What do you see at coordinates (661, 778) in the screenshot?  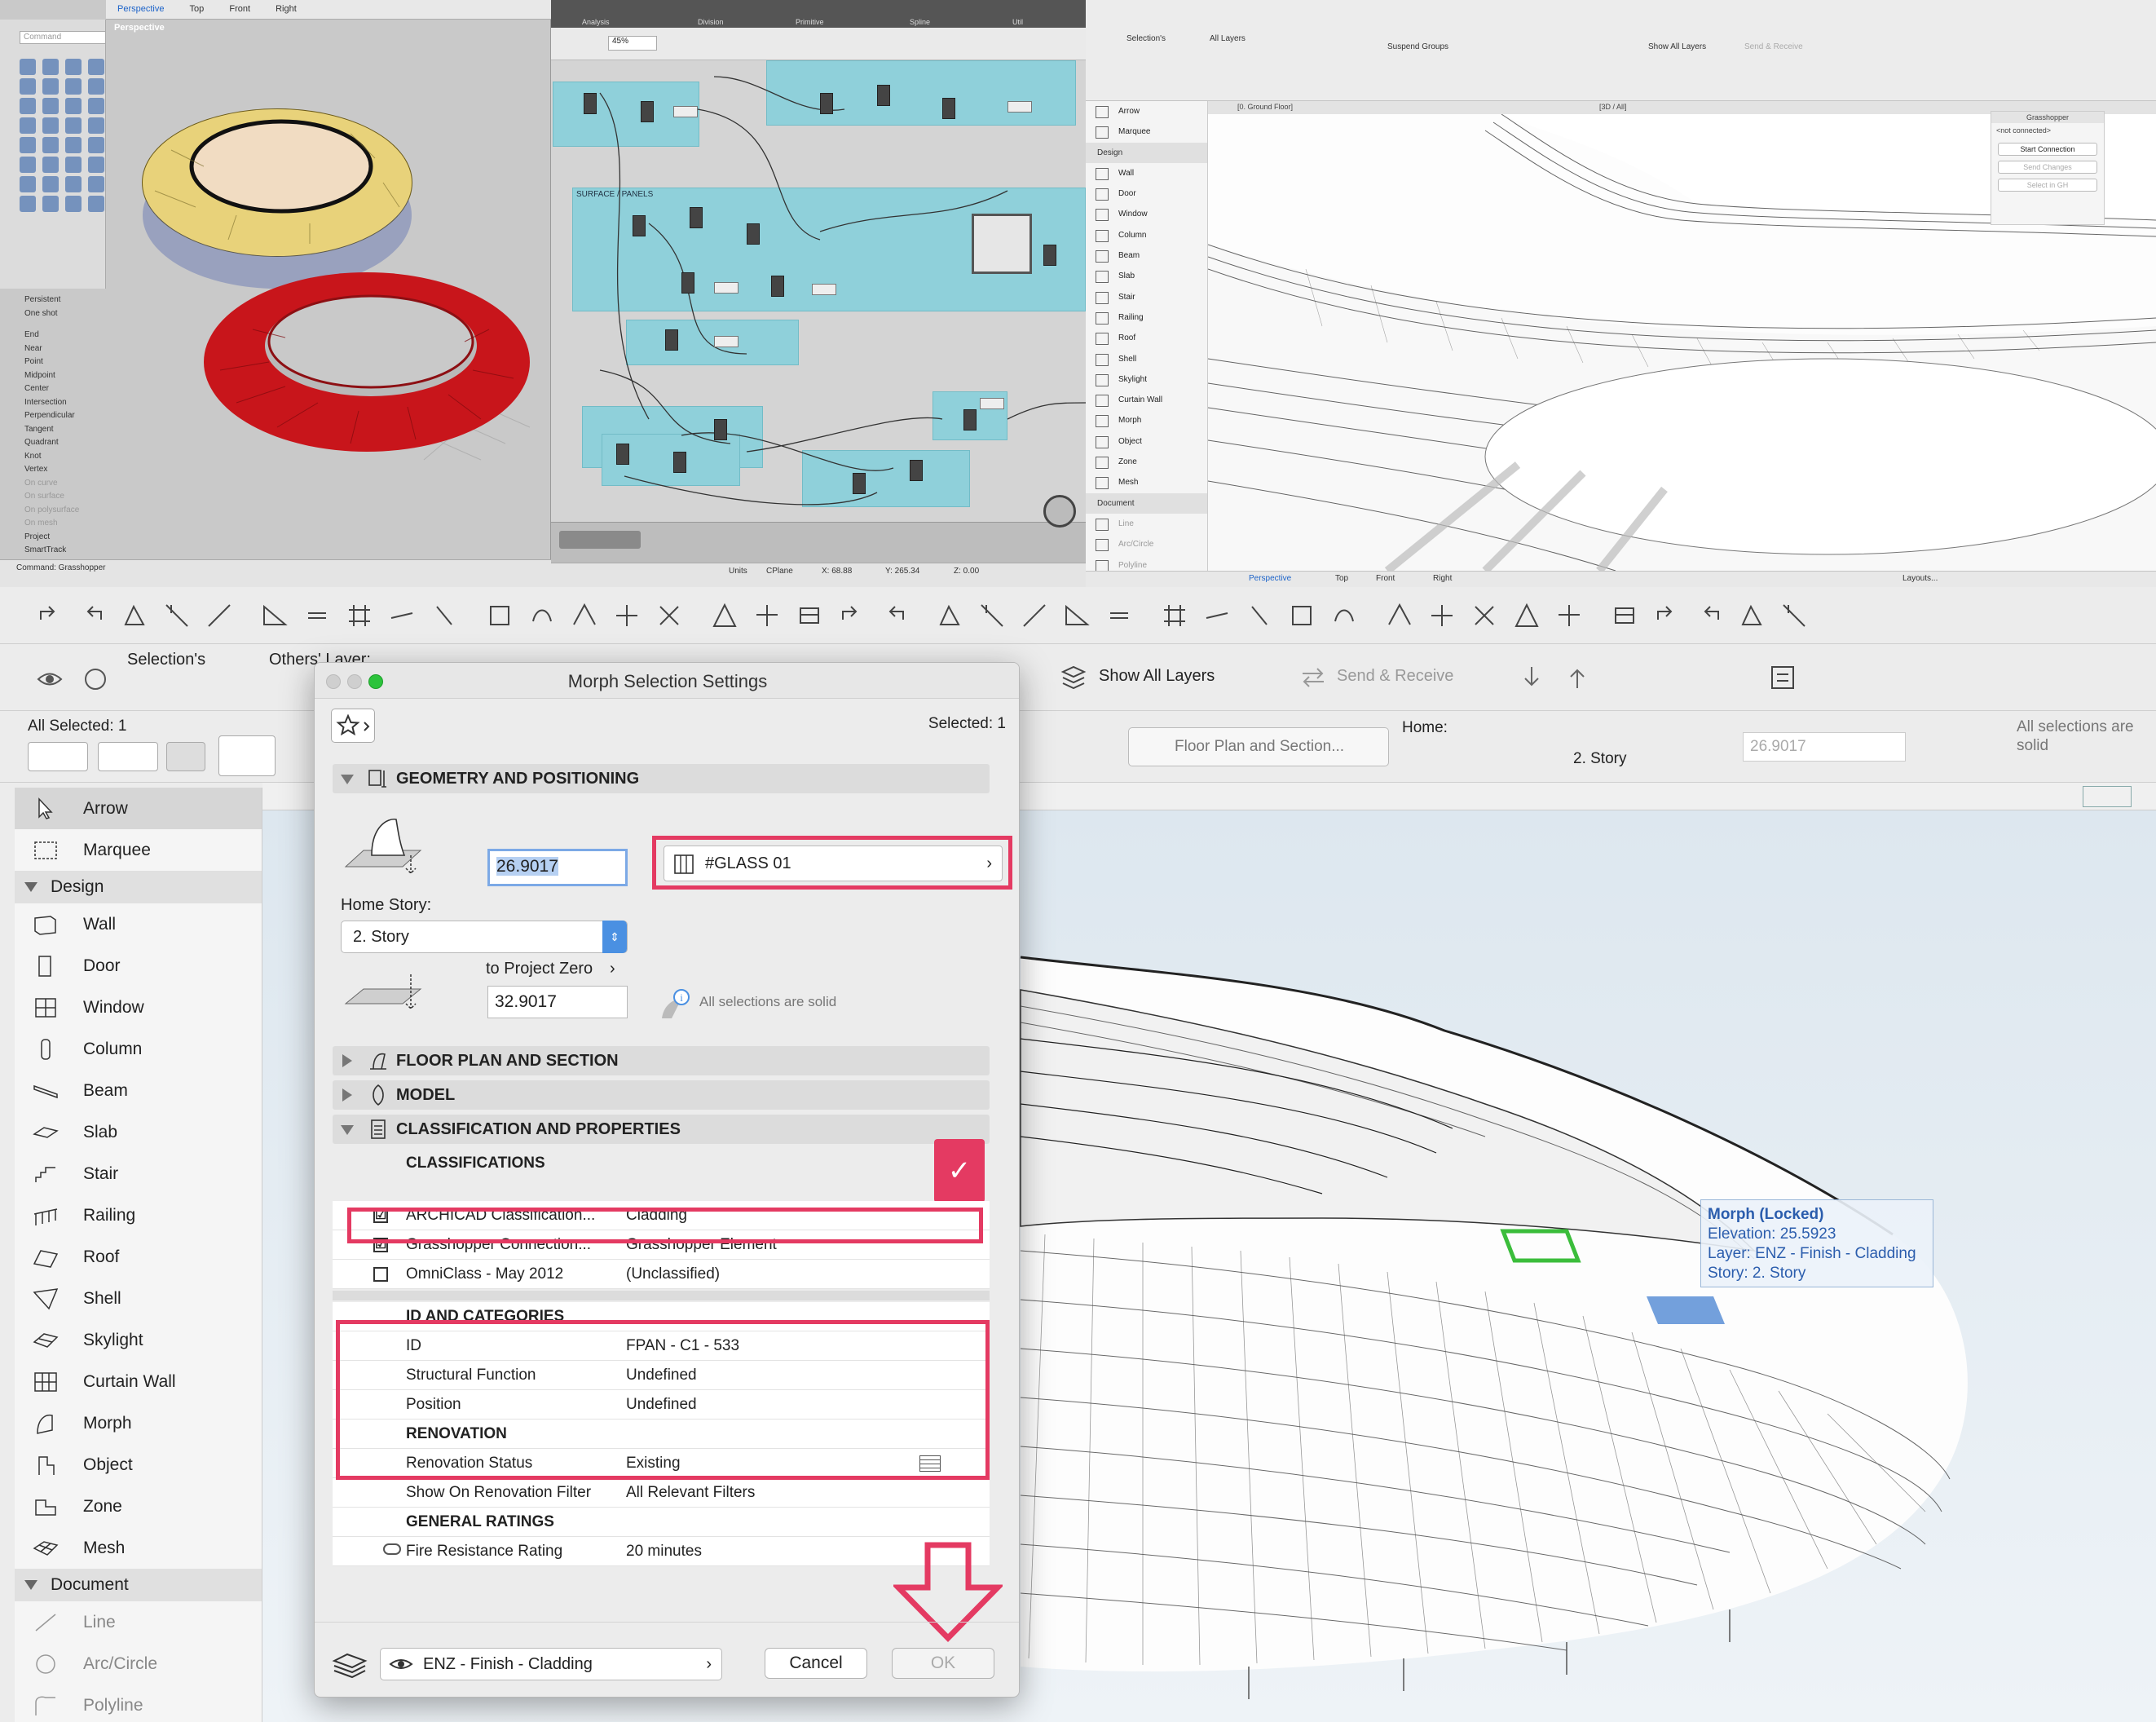 I see `geometry-positioning-header: GEOMETRY AND POSITIONING` at bounding box center [661, 778].